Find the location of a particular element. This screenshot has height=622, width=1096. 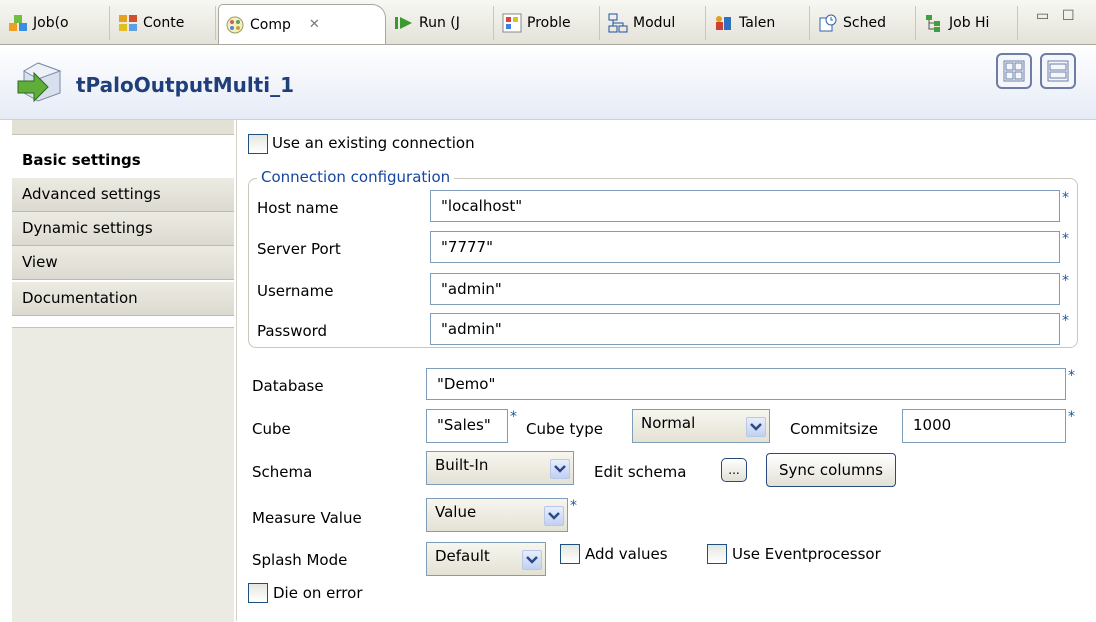

measure-value-label: Measure Value is located at coordinates (307, 518).